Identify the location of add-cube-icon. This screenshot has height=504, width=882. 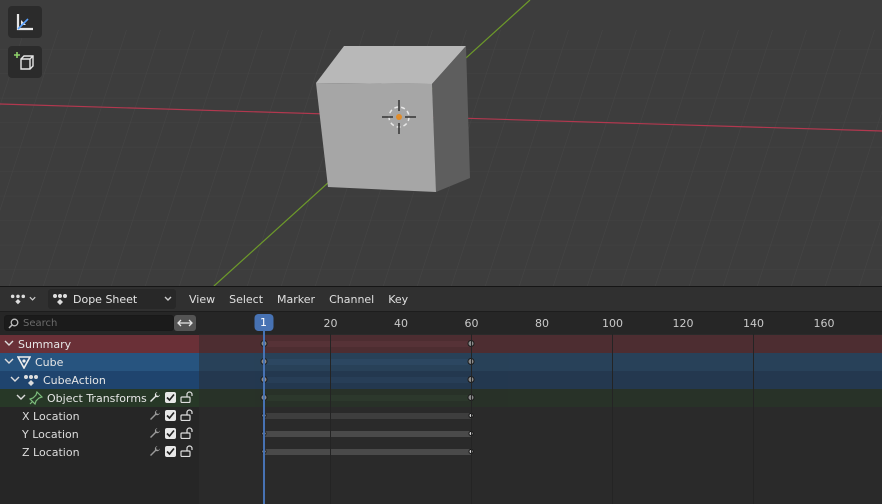
(24, 61).